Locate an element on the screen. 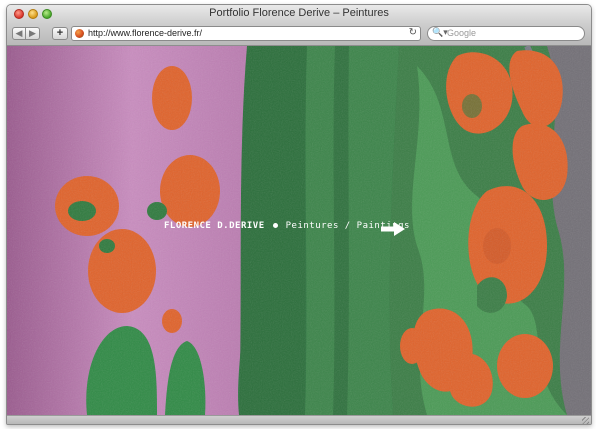 Image resolution: width=596 pixels, height=429 pixels. site-navigation-heading: FLORENCE D.DERIVE Peintures / Paintings is located at coordinates (287, 226).